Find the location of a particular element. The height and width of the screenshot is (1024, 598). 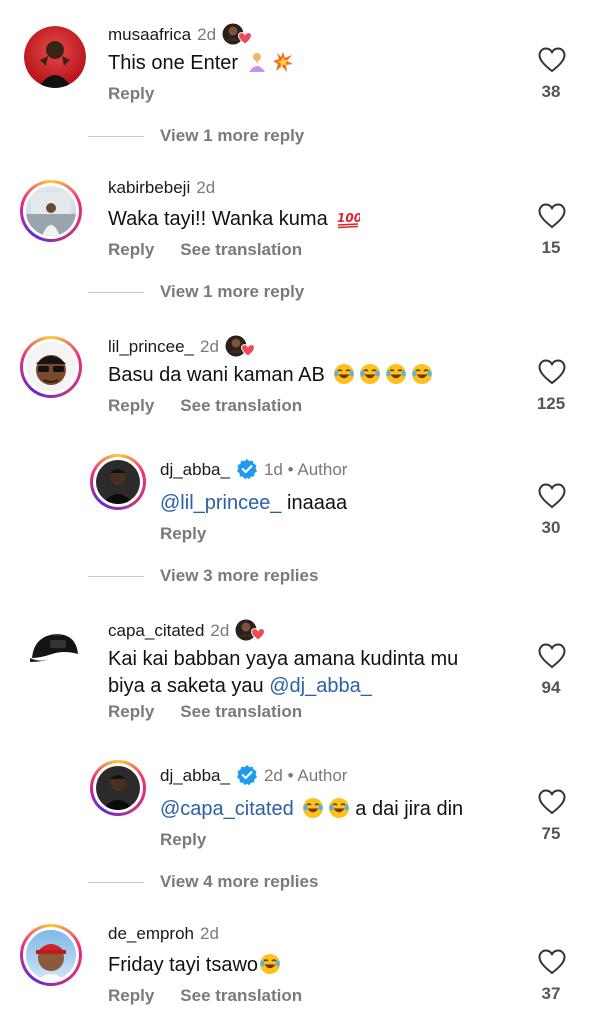

like-count: 15 is located at coordinates (551, 247).